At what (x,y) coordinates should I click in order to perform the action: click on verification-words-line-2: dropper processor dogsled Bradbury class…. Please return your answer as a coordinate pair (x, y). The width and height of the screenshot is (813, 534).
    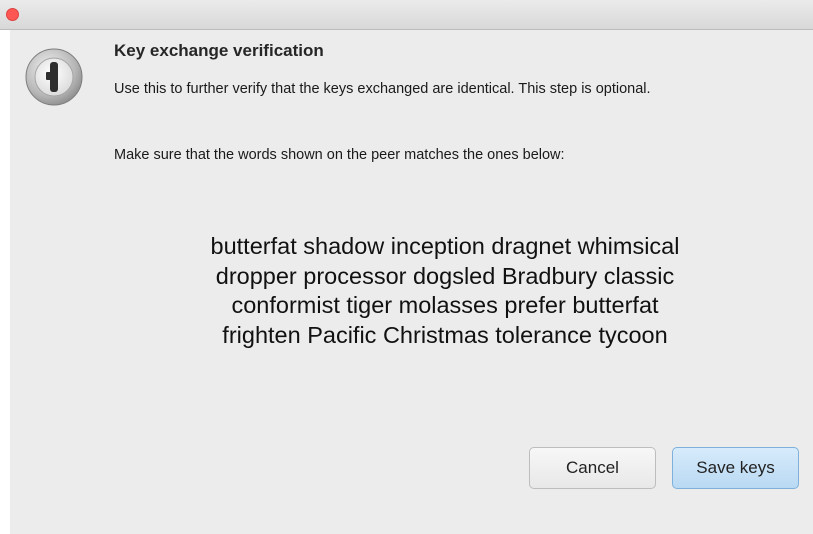
    Looking at the image, I should click on (445, 275).